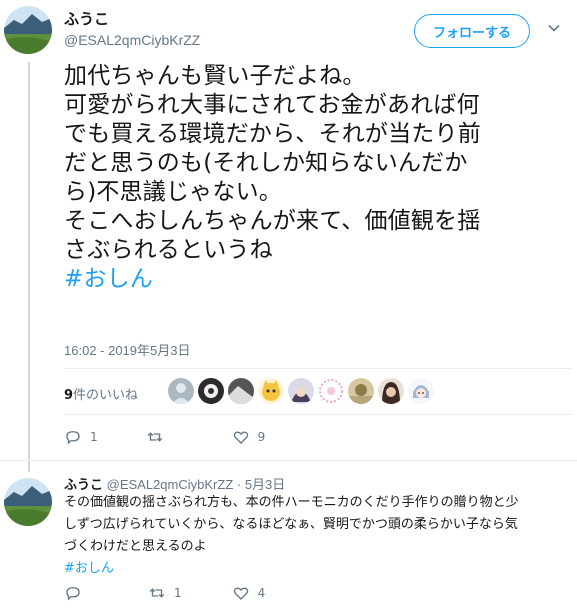  Describe the element at coordinates (173, 192) in the screenshot. I see `tweet-text-line: ら)不思議じゃない。` at that location.